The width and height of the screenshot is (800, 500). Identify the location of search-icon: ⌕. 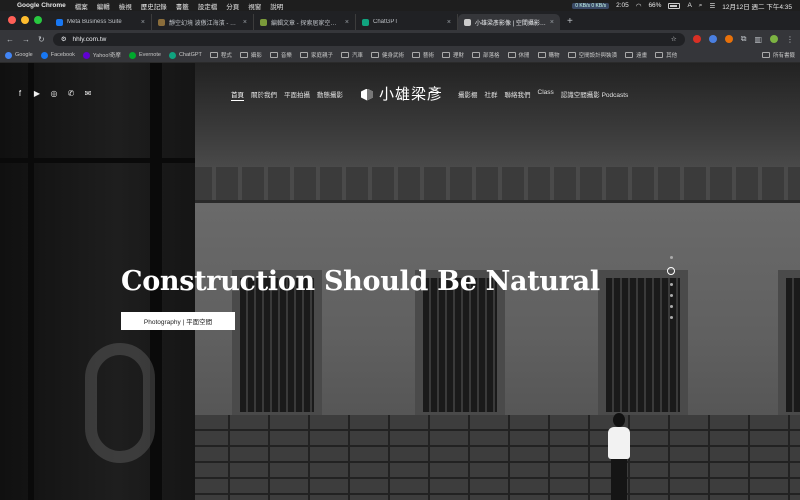
(701, 6).